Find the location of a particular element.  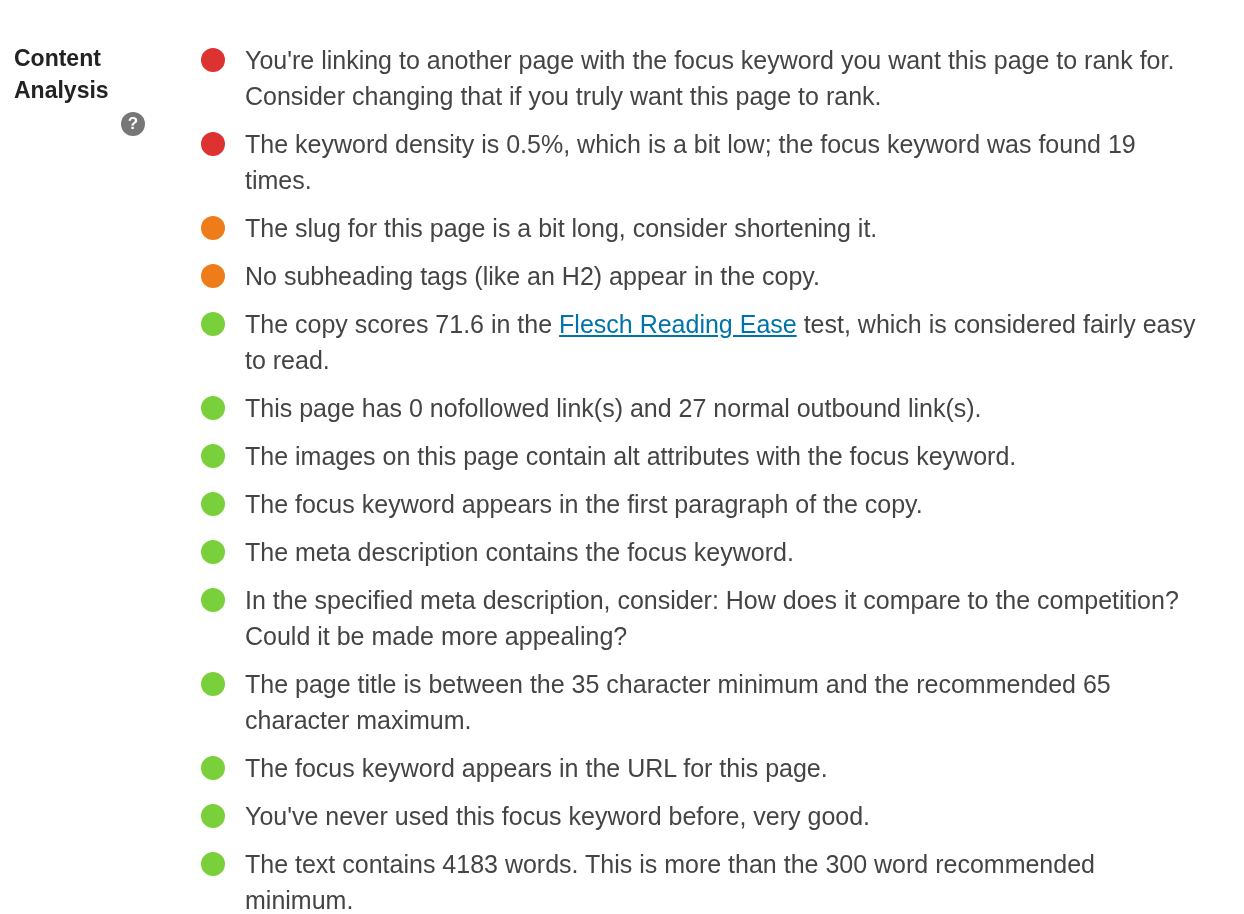

link: Flesch Reading Ease is located at coordinates (678, 324).